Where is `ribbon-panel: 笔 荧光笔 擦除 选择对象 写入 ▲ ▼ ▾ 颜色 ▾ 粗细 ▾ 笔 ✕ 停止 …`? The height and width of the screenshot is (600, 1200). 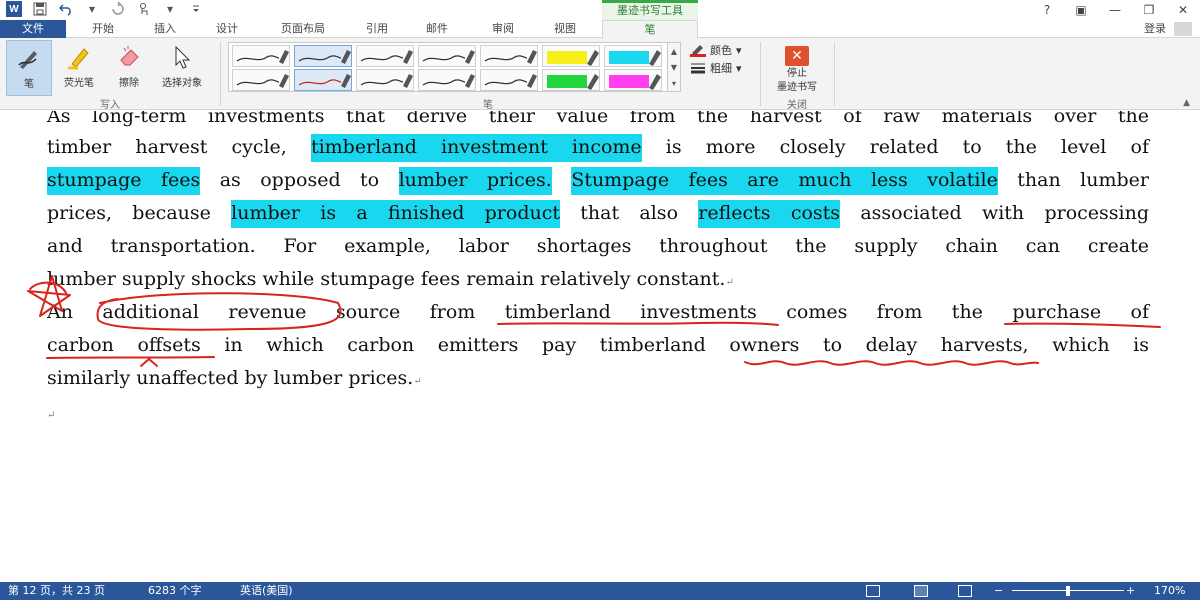
ribbon-panel: 笔 荧光笔 擦除 选择对象 写入 ▲ ▼ ▾ 颜色 ▾ 粗细 ▾ 笔 ✕ 停止 … is located at coordinates (600, 74).